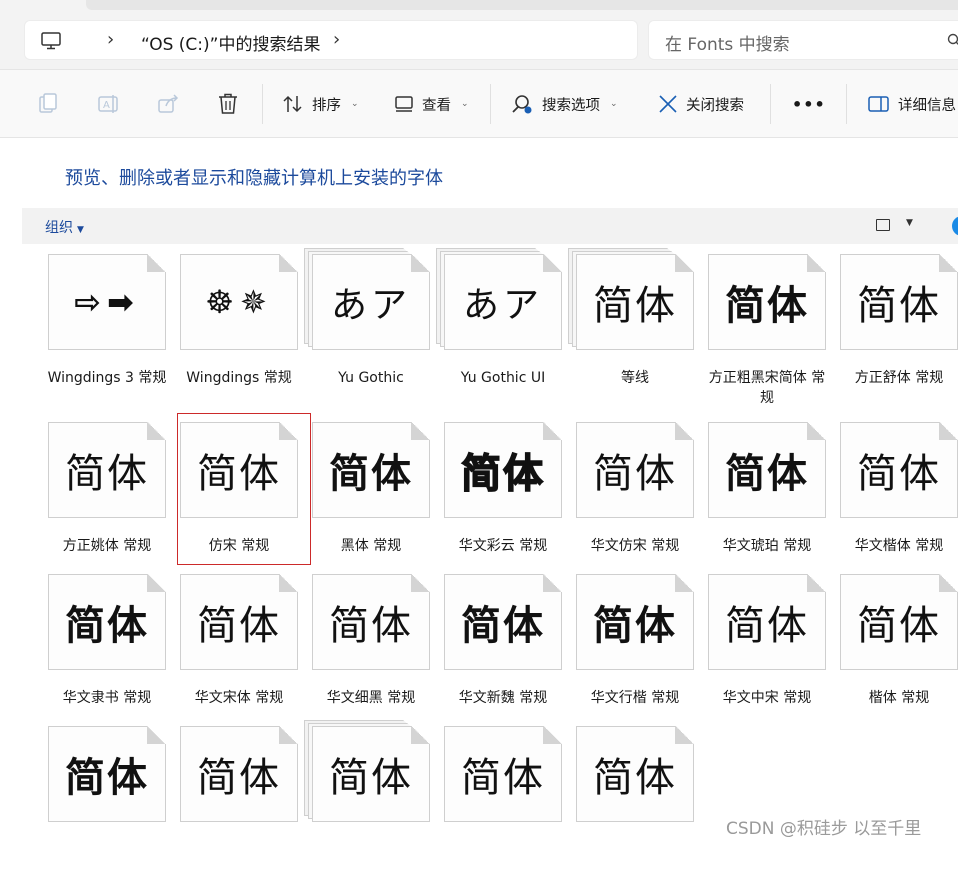 The height and width of the screenshot is (876, 958). I want to click on font-tile: 简体 华文中宋 常规, so click(774, 649).